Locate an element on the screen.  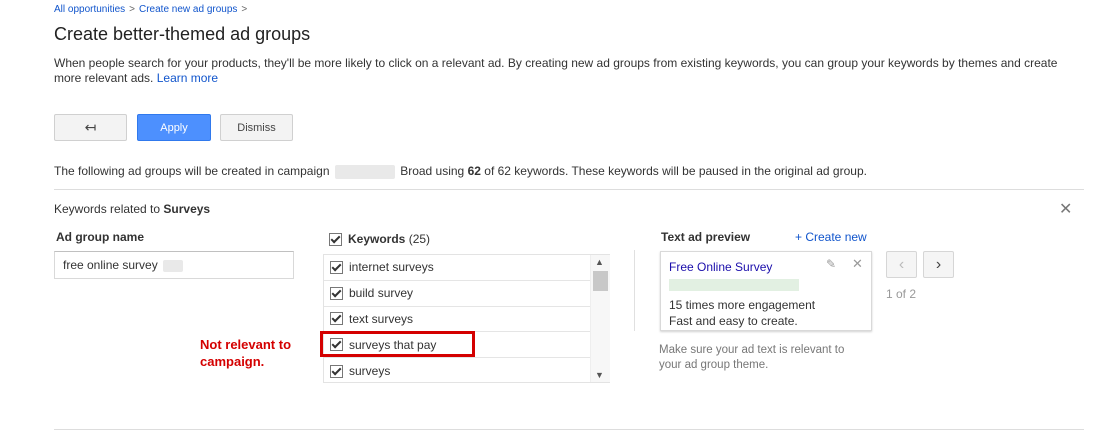
keyword-row: surveys is located at coordinates (458, 370).